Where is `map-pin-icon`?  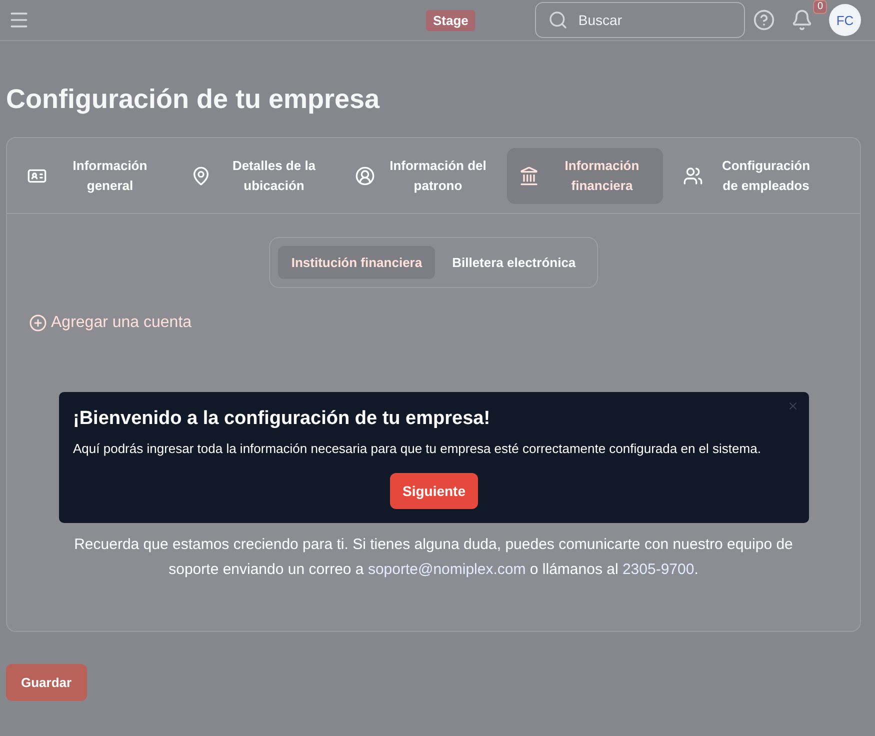 map-pin-icon is located at coordinates (201, 176).